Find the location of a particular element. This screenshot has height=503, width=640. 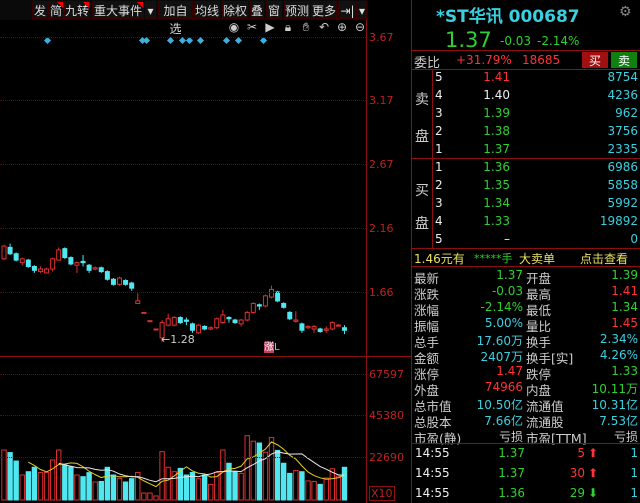

buy-label-2: 盘 is located at coordinates (422, 224).